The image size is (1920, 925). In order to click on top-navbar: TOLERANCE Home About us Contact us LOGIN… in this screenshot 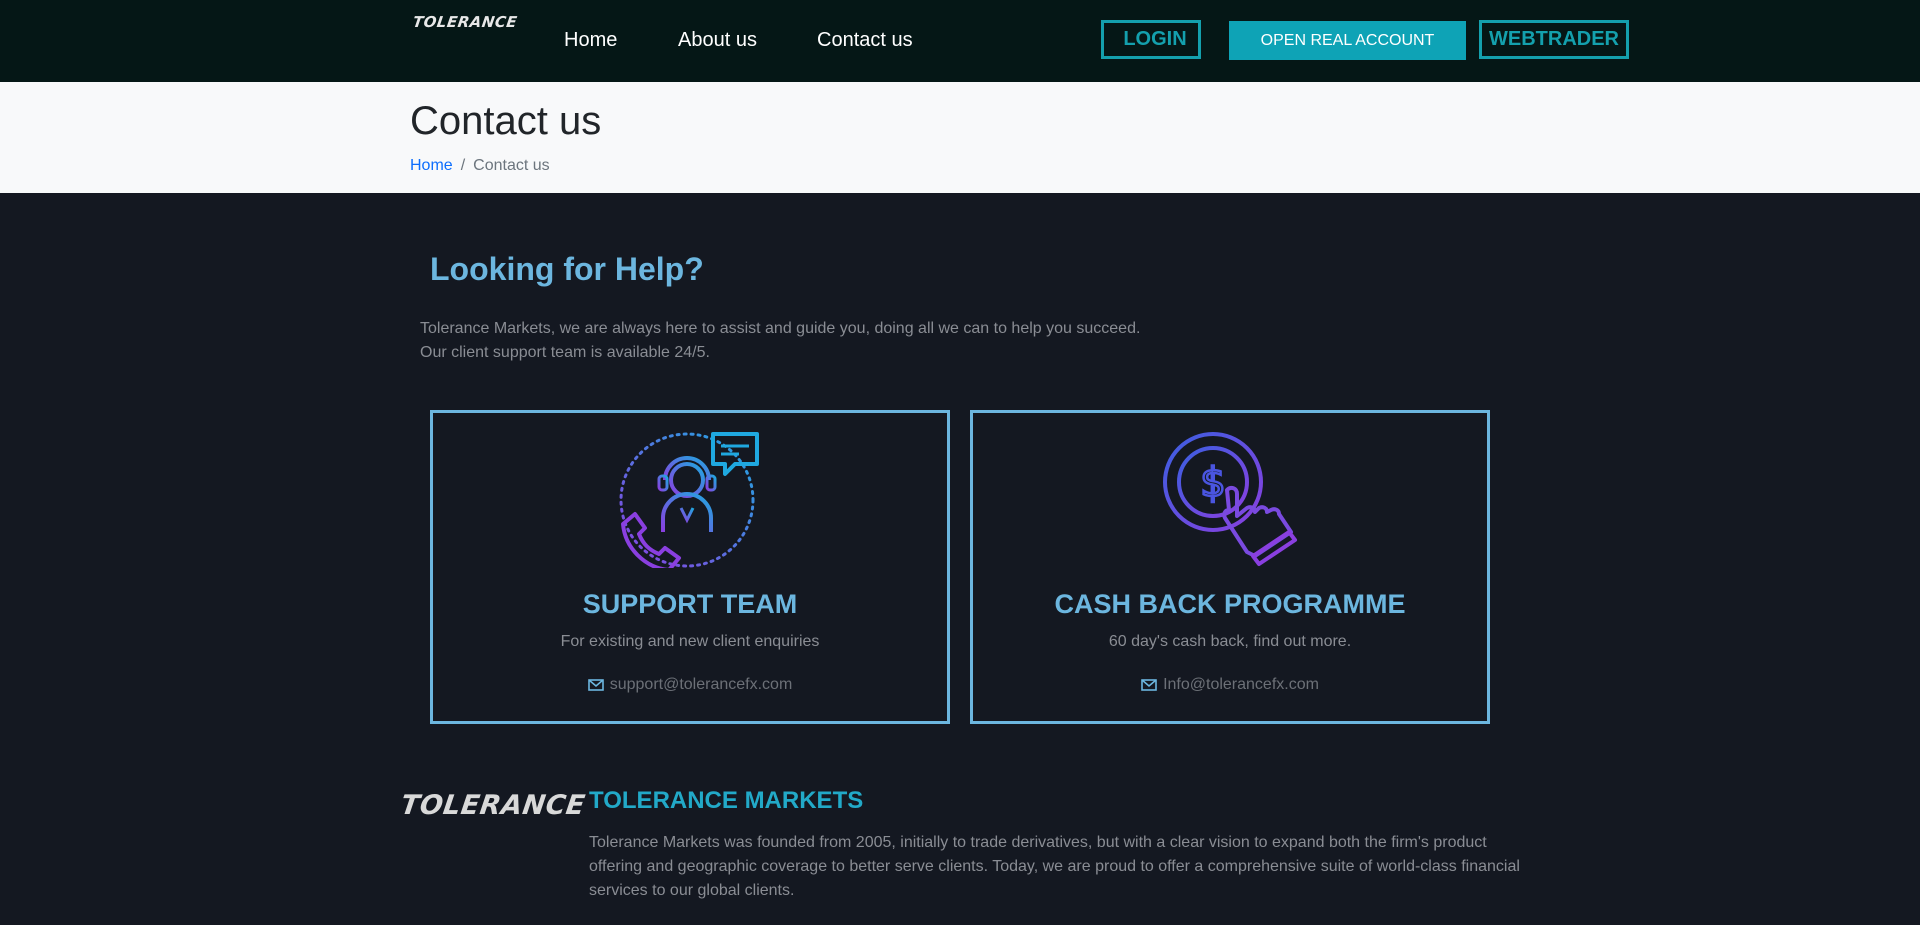, I will do `click(960, 41)`.